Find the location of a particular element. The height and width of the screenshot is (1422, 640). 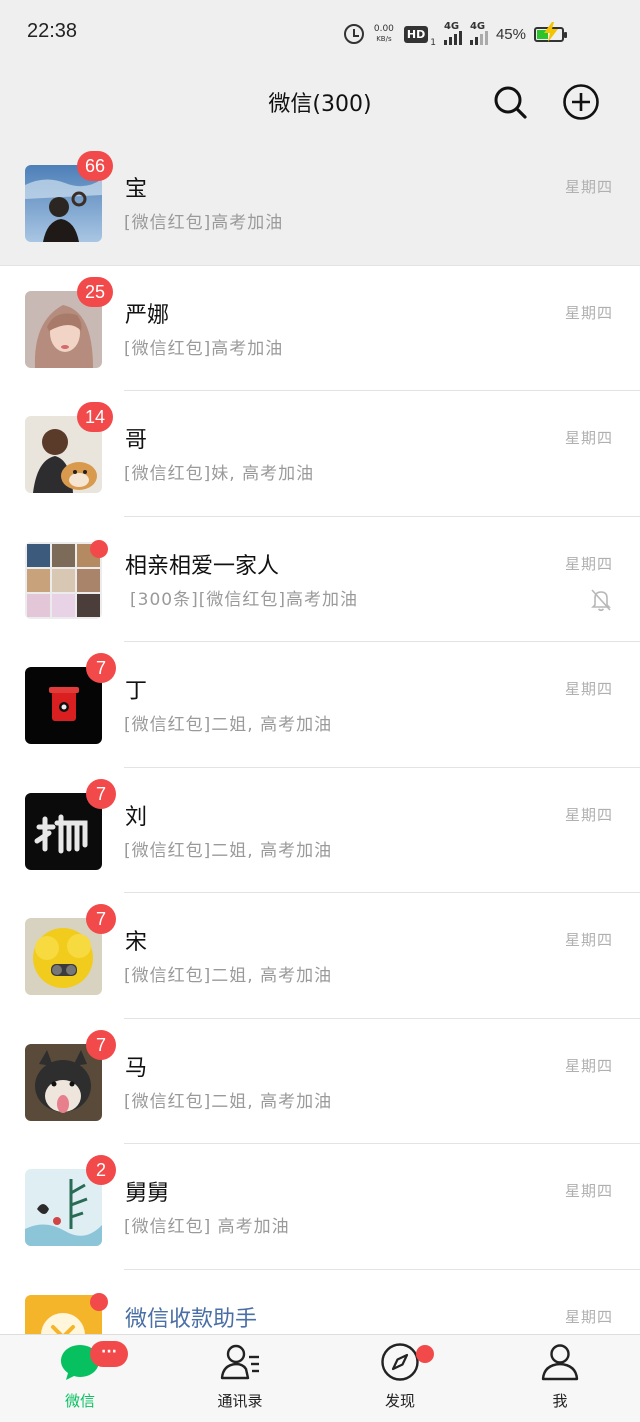

chat-name: 微信收款助手 is located at coordinates (191, 1319).